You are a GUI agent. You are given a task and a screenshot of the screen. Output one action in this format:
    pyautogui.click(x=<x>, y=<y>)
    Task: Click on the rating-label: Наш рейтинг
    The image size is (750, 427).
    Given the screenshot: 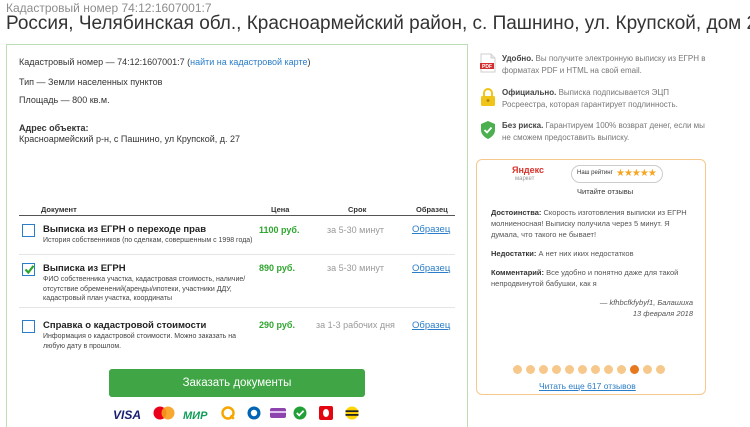 What is the action you would take?
    pyautogui.click(x=595, y=173)
    